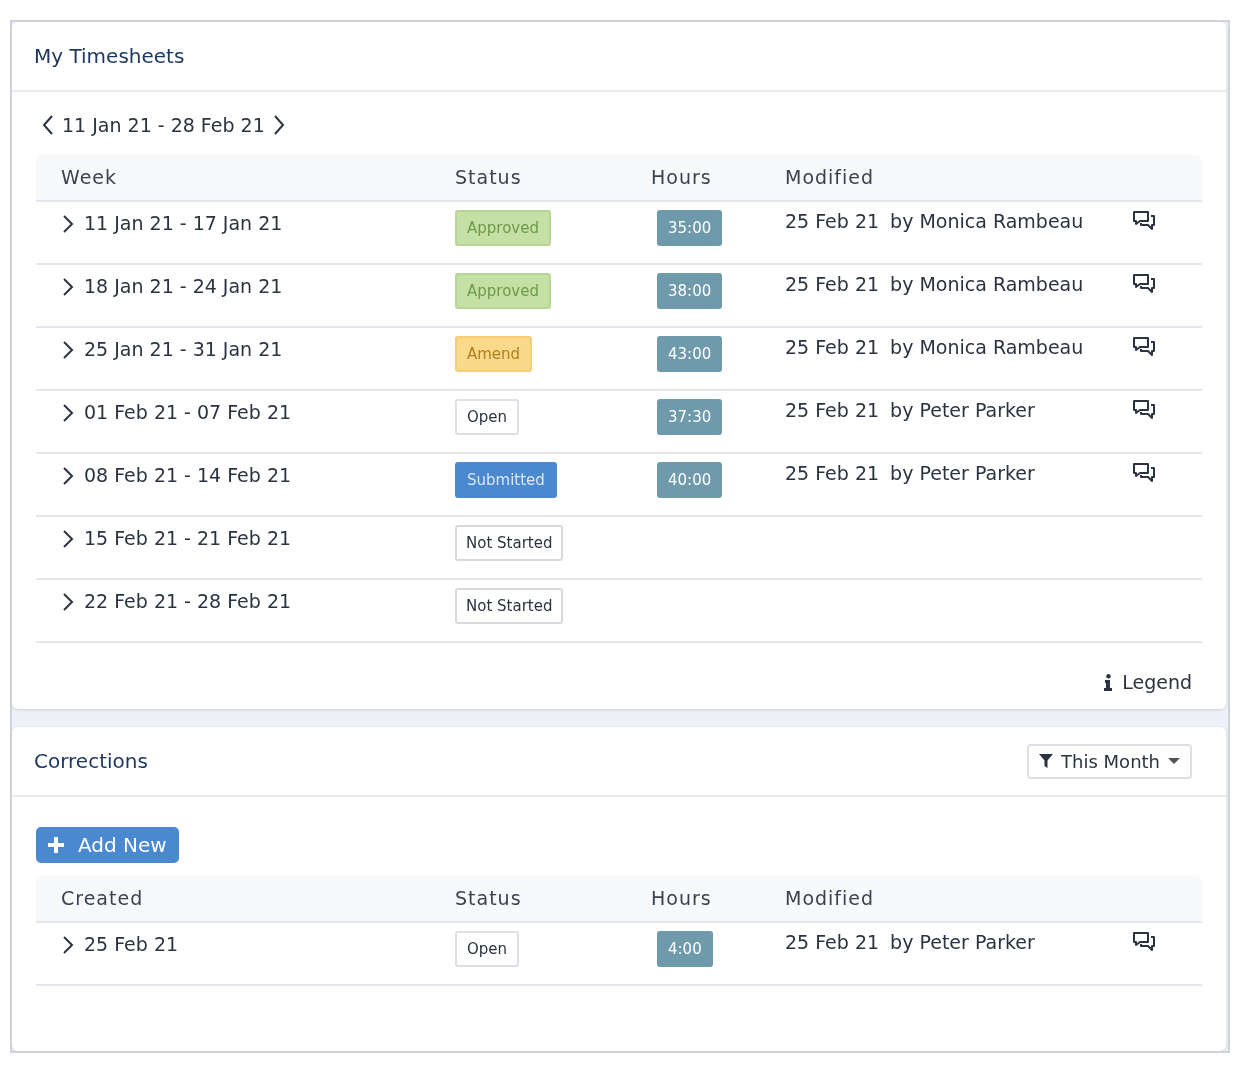 Image resolution: width=1246 pixels, height=1068 pixels. What do you see at coordinates (690, 291) in the screenshot?
I see `hours-badge: 38:00` at bounding box center [690, 291].